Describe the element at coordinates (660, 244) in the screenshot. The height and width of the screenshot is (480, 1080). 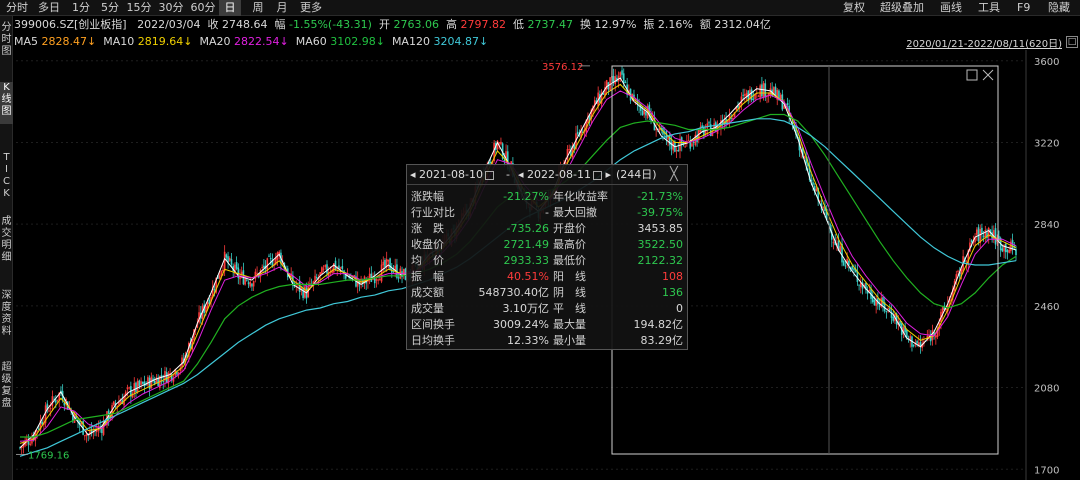
I see `stat-value: 3522.50` at that location.